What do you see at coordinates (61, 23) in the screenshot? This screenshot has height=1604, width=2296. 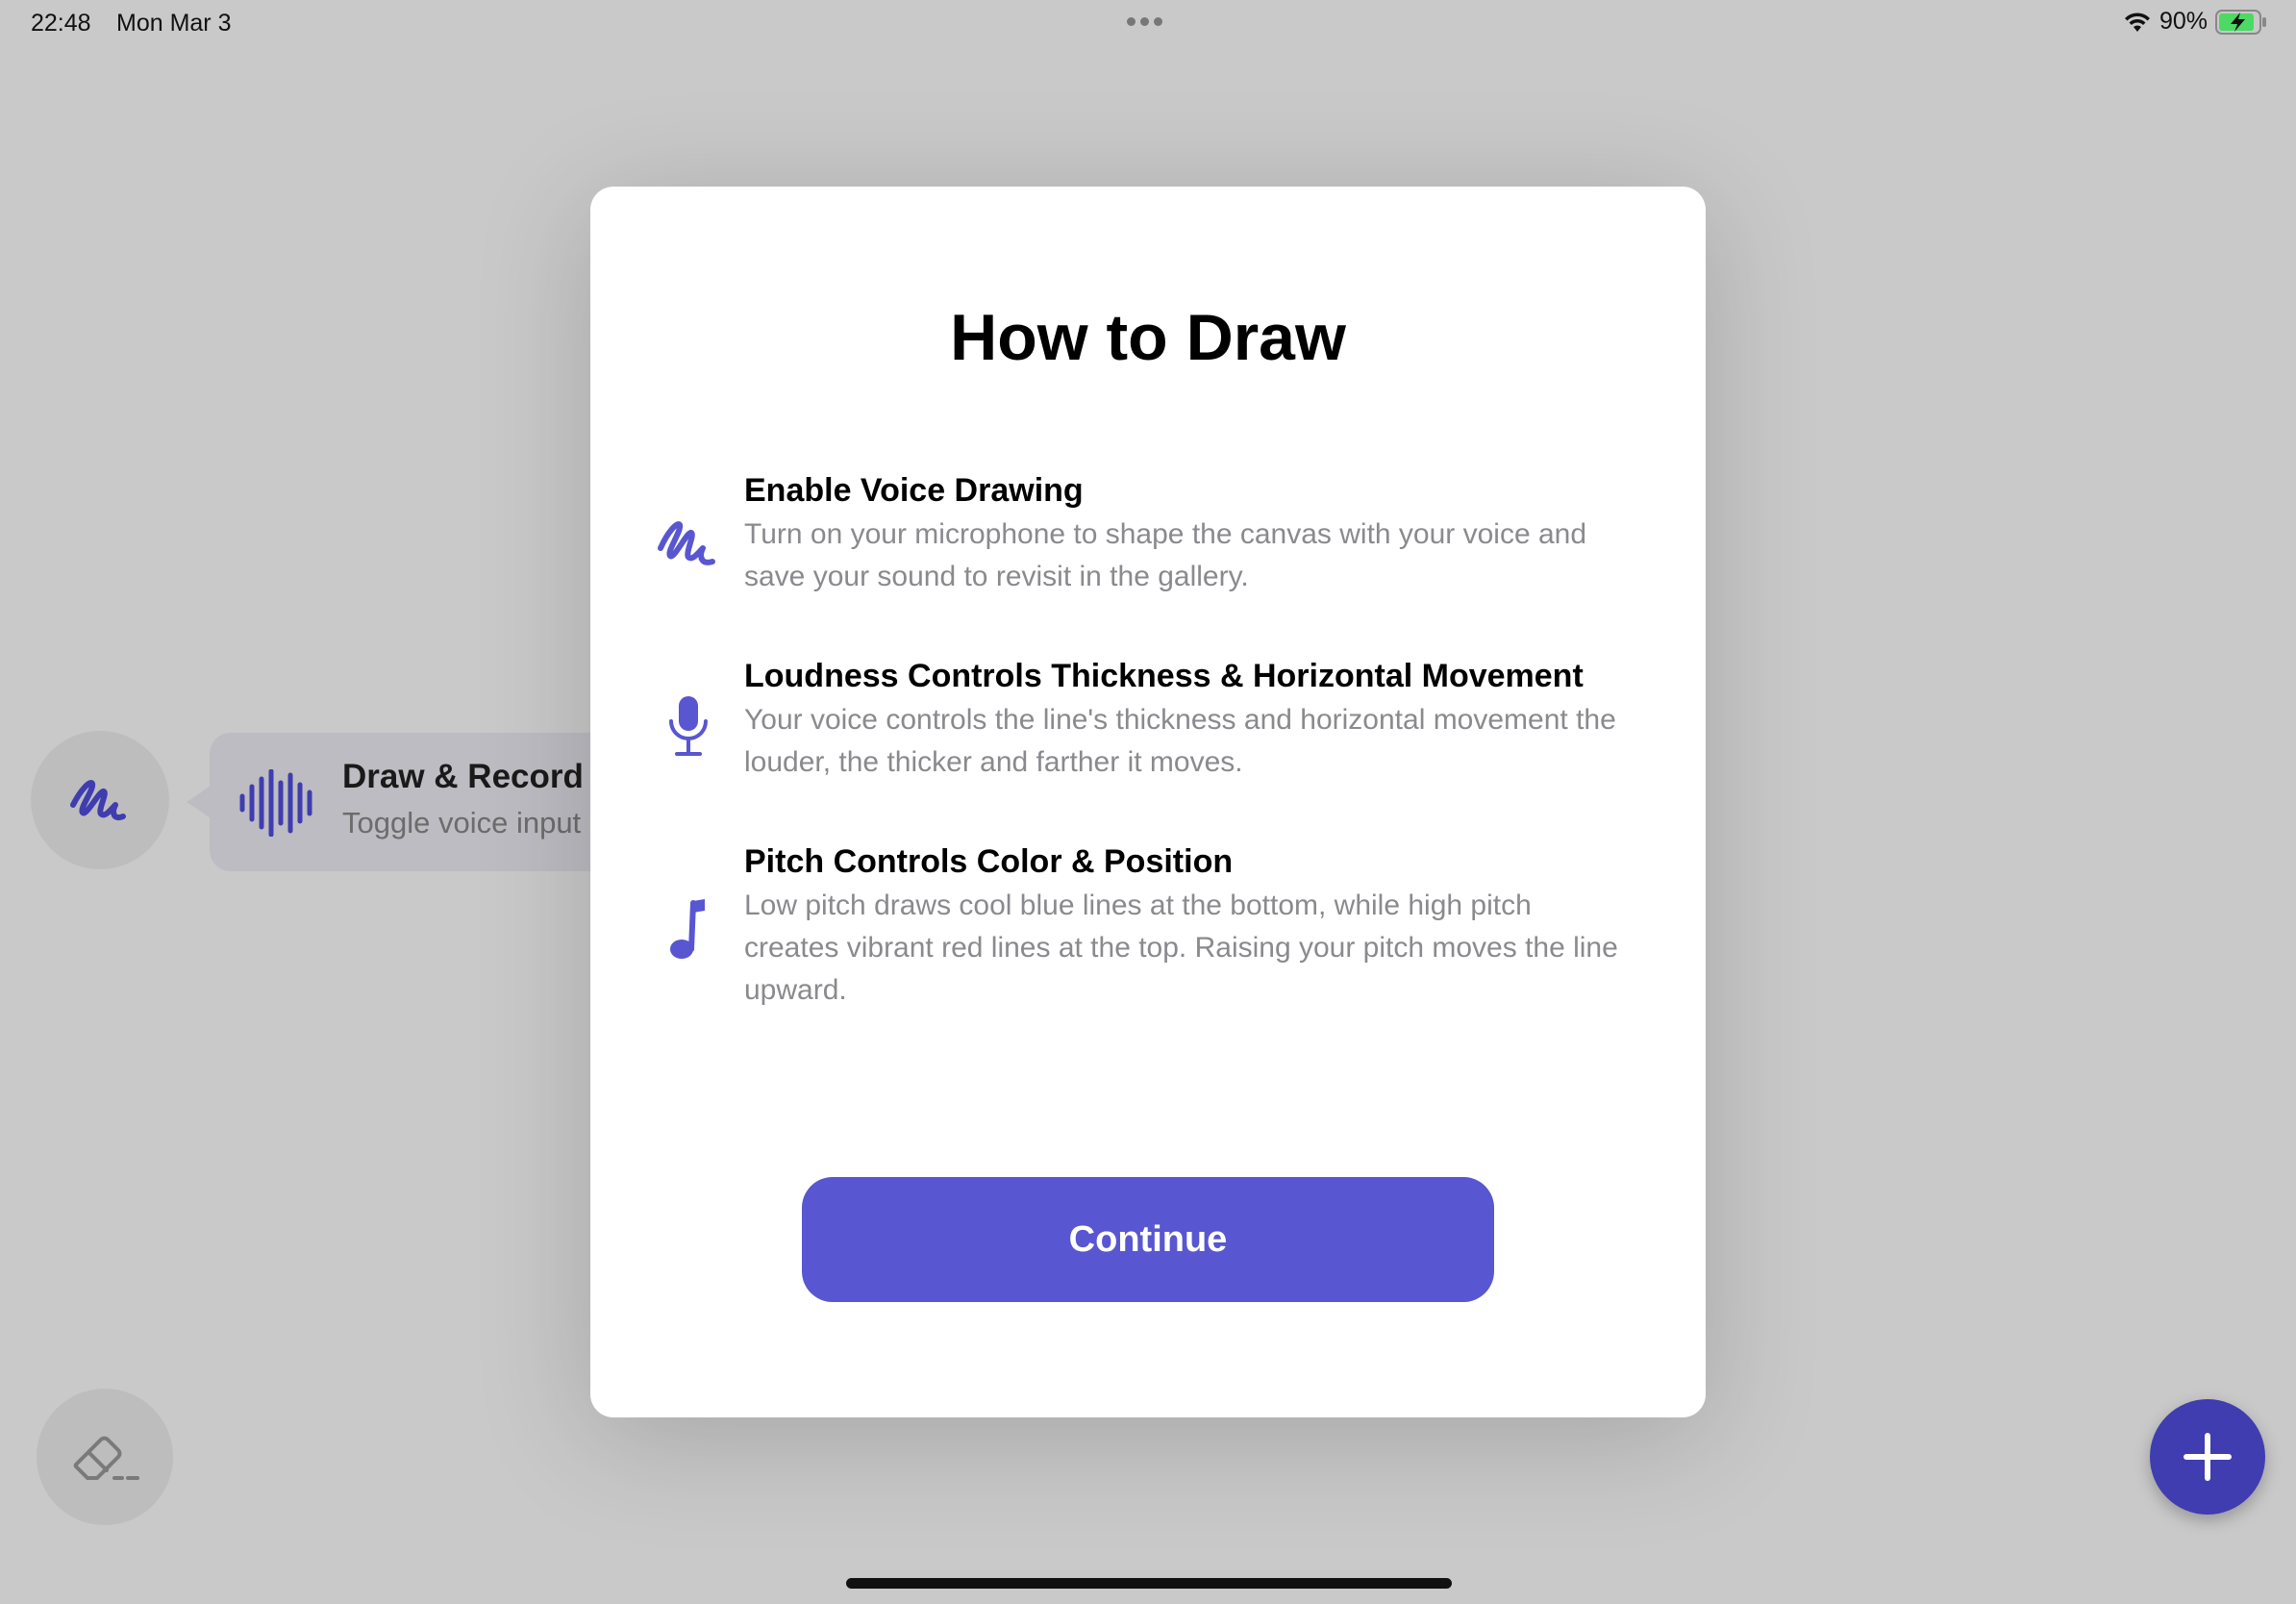 I see `status-time: 22:48` at bounding box center [61, 23].